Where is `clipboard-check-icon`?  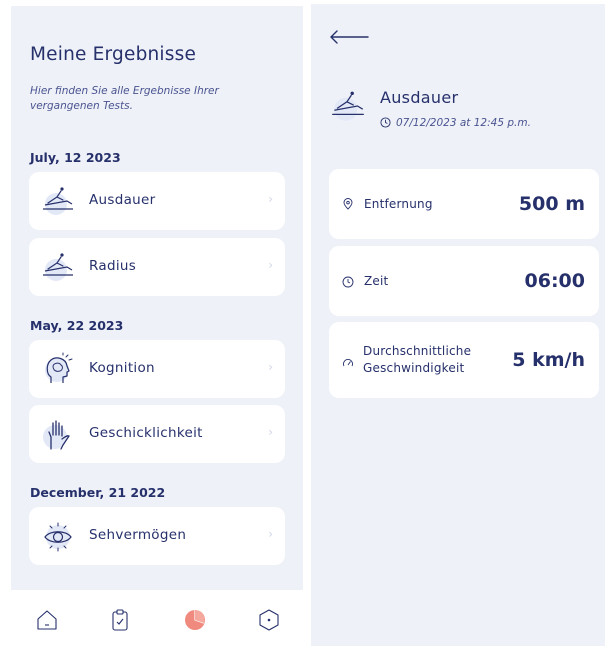
clipboard-check-icon is located at coordinates (120, 620).